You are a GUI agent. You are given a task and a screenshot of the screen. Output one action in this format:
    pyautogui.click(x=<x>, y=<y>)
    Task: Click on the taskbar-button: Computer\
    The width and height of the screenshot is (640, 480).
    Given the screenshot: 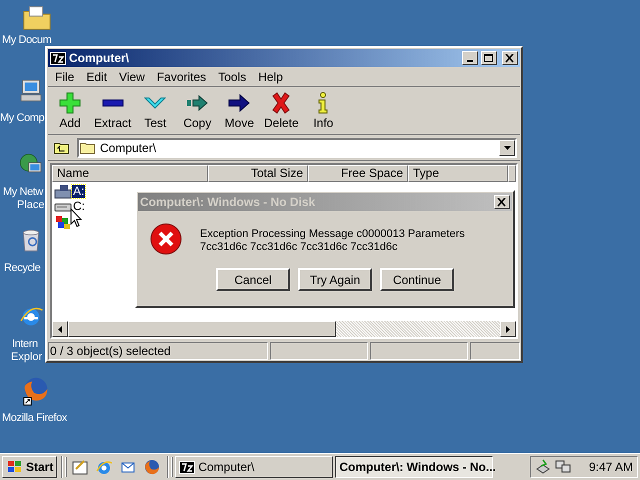 What is the action you would take?
    pyautogui.click(x=254, y=467)
    